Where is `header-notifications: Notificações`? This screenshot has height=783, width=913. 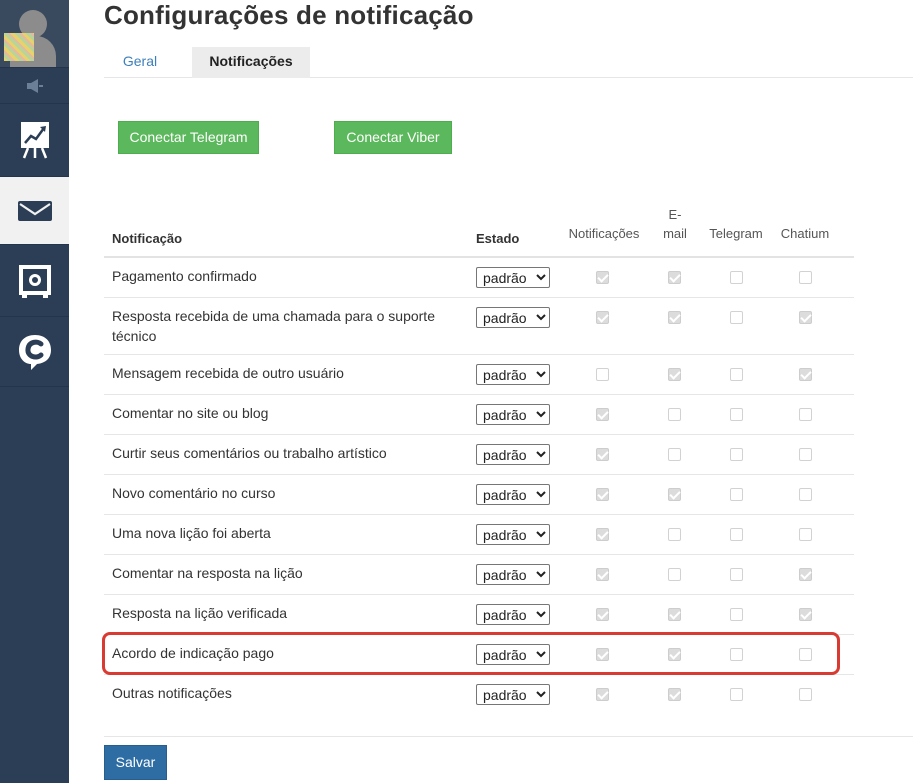 header-notifications: Notificações is located at coordinates (604, 233).